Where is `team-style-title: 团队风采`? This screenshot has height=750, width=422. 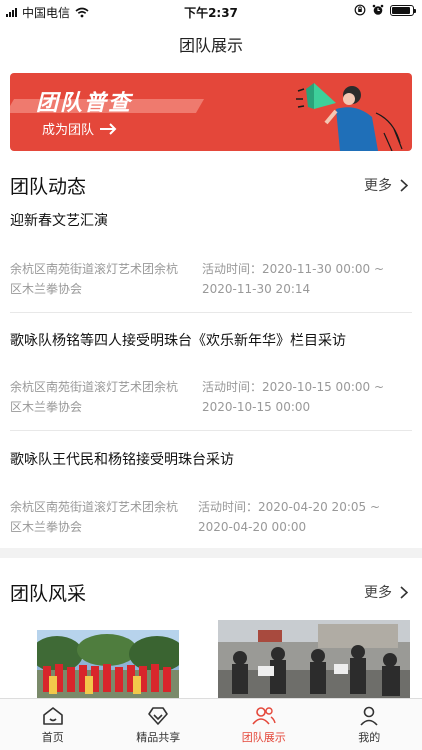
team-style-title: 团队风采 is located at coordinates (48, 594).